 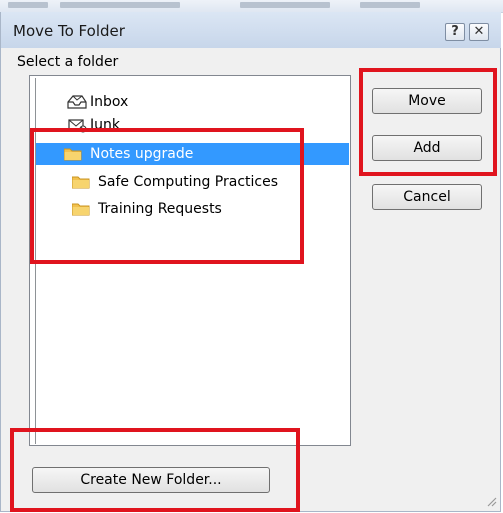 What do you see at coordinates (427, 148) in the screenshot?
I see `add-button: Add` at bounding box center [427, 148].